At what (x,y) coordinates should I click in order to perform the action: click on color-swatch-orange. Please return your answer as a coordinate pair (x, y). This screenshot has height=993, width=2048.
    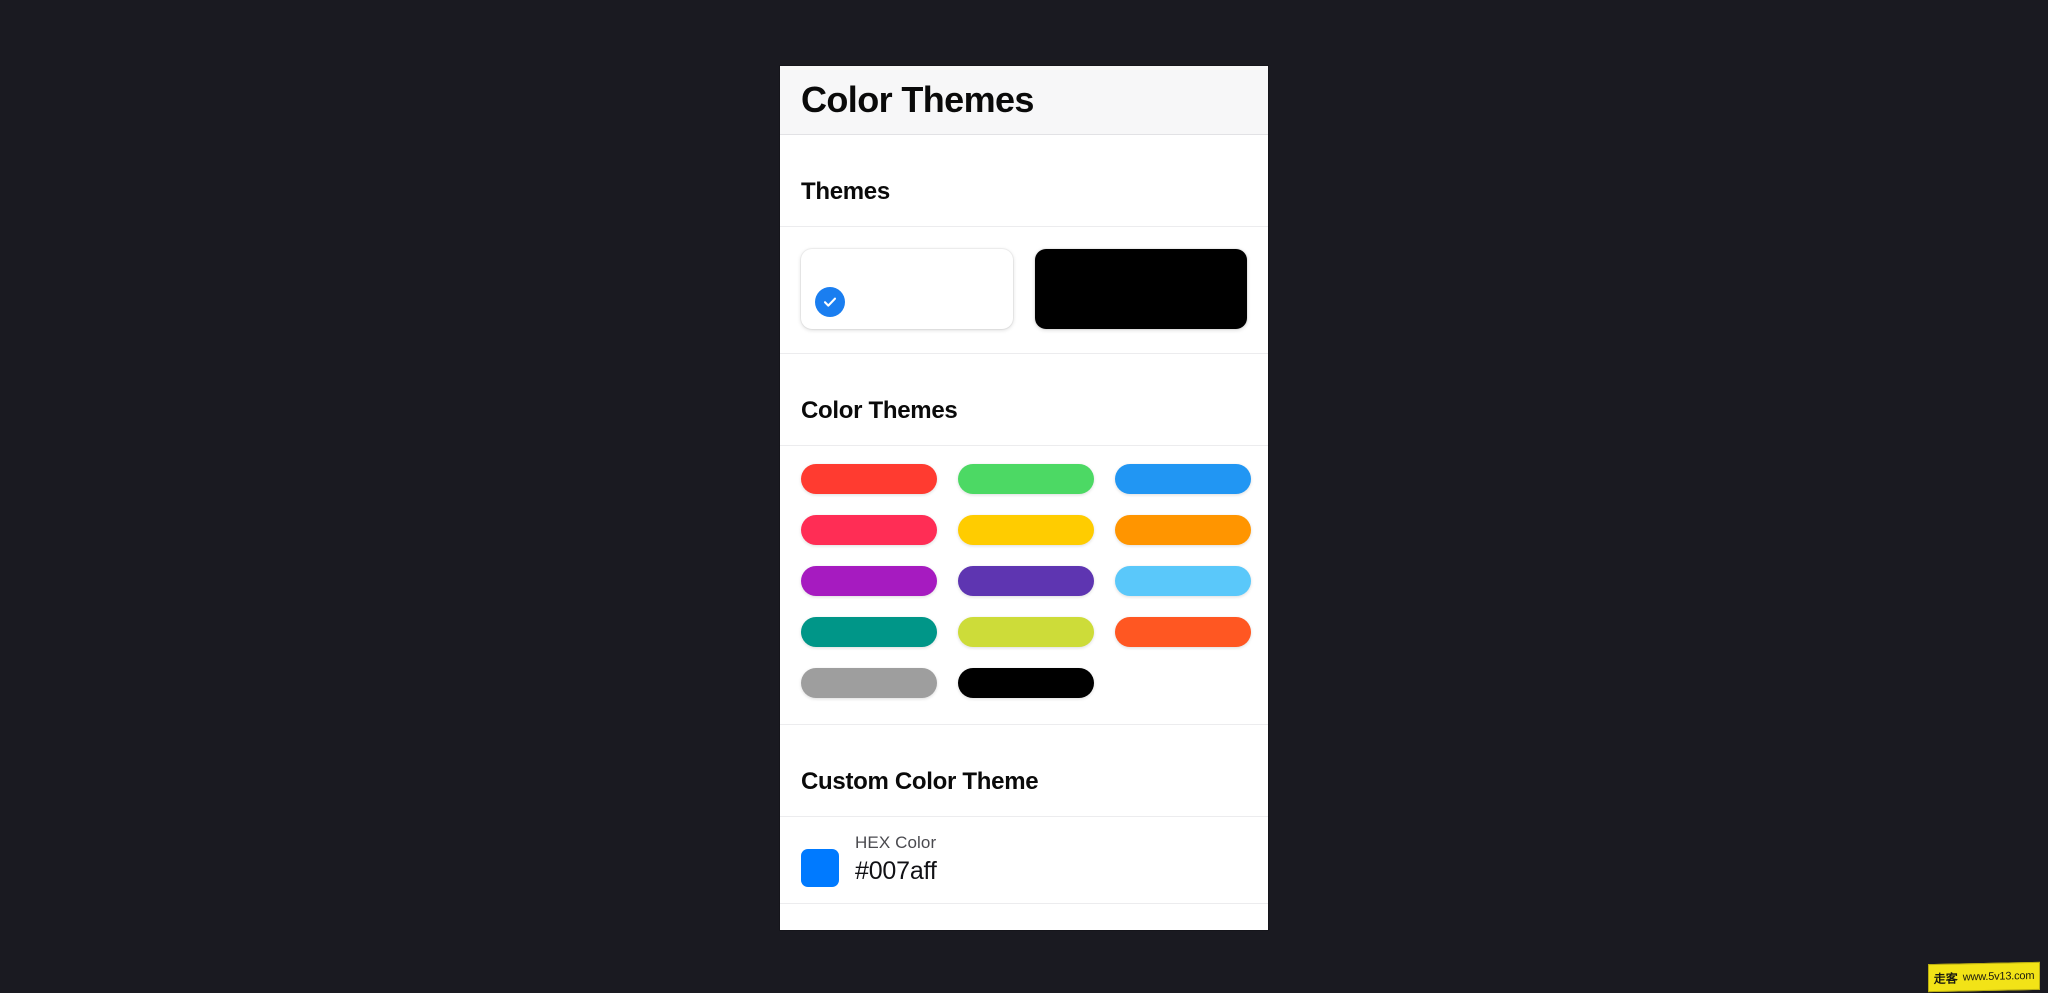
    Looking at the image, I should click on (1183, 530).